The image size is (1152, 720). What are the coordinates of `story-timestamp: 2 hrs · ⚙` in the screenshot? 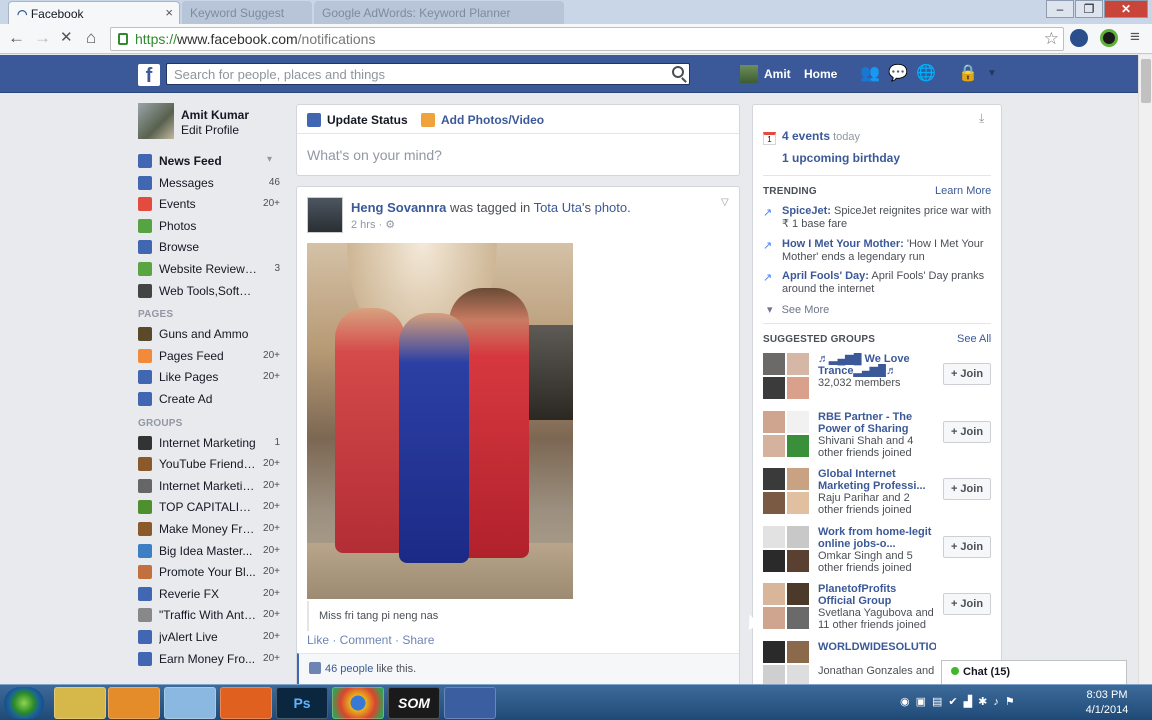 It's located at (373, 224).